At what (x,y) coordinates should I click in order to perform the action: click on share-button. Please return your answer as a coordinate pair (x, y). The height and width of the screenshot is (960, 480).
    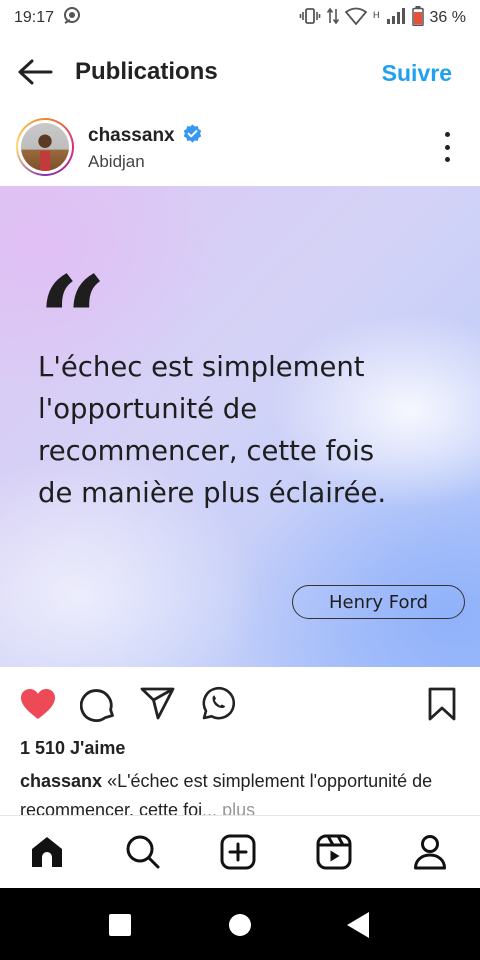
    Looking at the image, I should click on (158, 704).